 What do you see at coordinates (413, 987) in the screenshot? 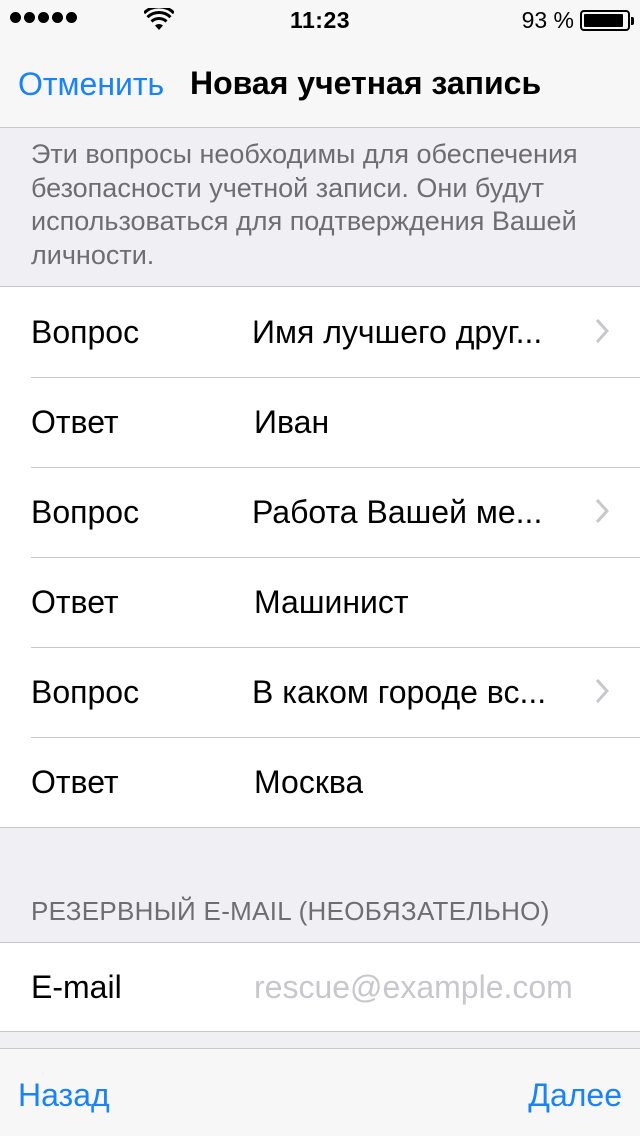
I see `email-field: rescue@example.com` at bounding box center [413, 987].